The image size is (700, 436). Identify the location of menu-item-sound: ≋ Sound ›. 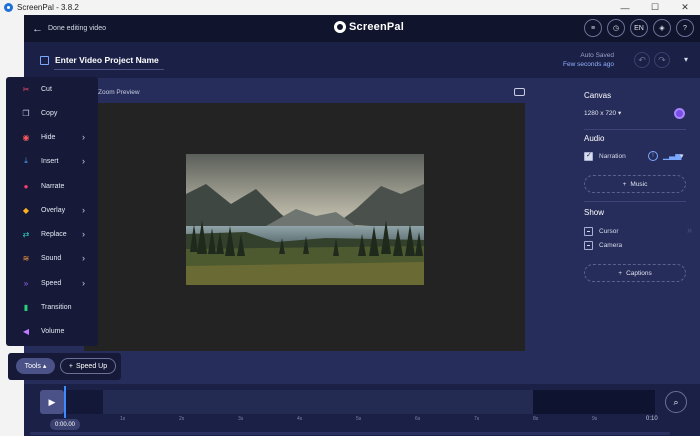
(52, 258).